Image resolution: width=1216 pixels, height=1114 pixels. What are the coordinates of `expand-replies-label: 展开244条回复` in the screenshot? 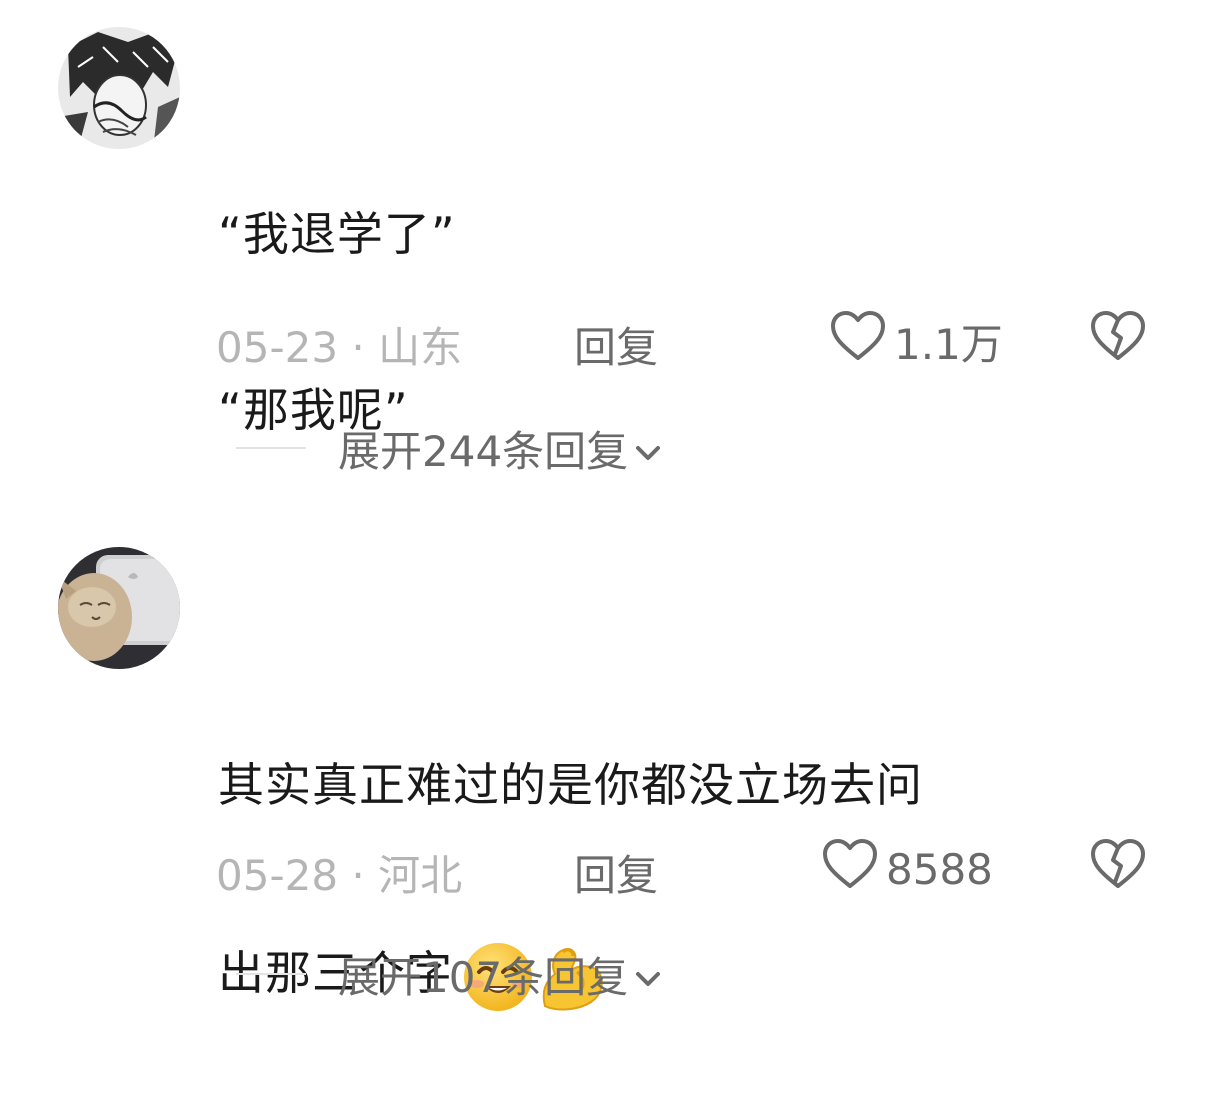 It's located at (483, 451).